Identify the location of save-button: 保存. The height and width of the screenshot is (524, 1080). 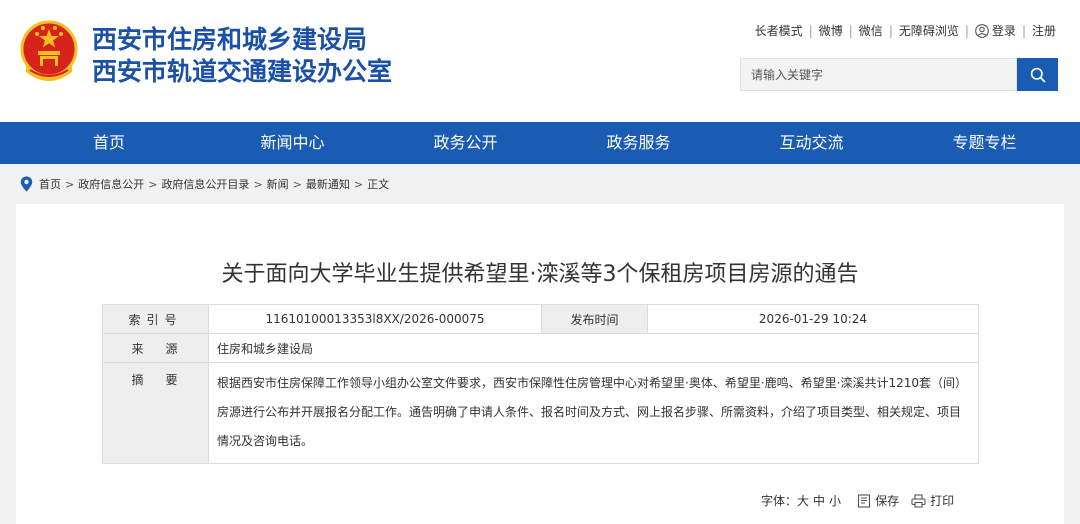
(878, 500).